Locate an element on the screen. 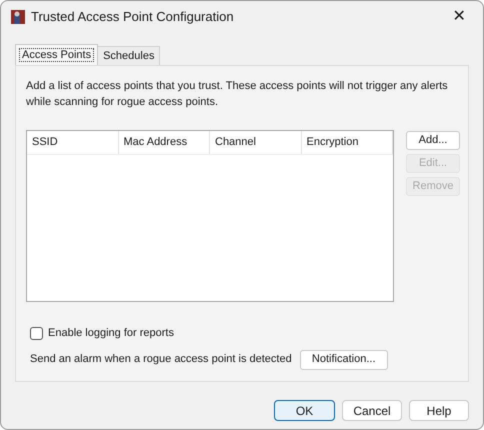  logging-label: Enable logging for reports is located at coordinates (111, 333).